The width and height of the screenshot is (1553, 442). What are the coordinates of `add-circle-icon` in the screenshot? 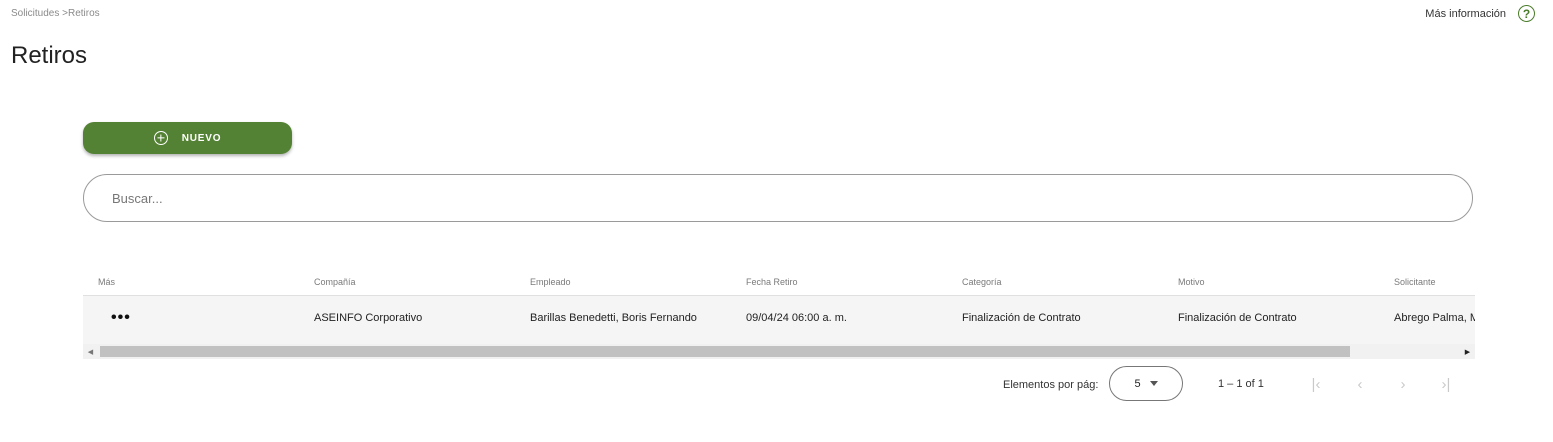 It's located at (160, 138).